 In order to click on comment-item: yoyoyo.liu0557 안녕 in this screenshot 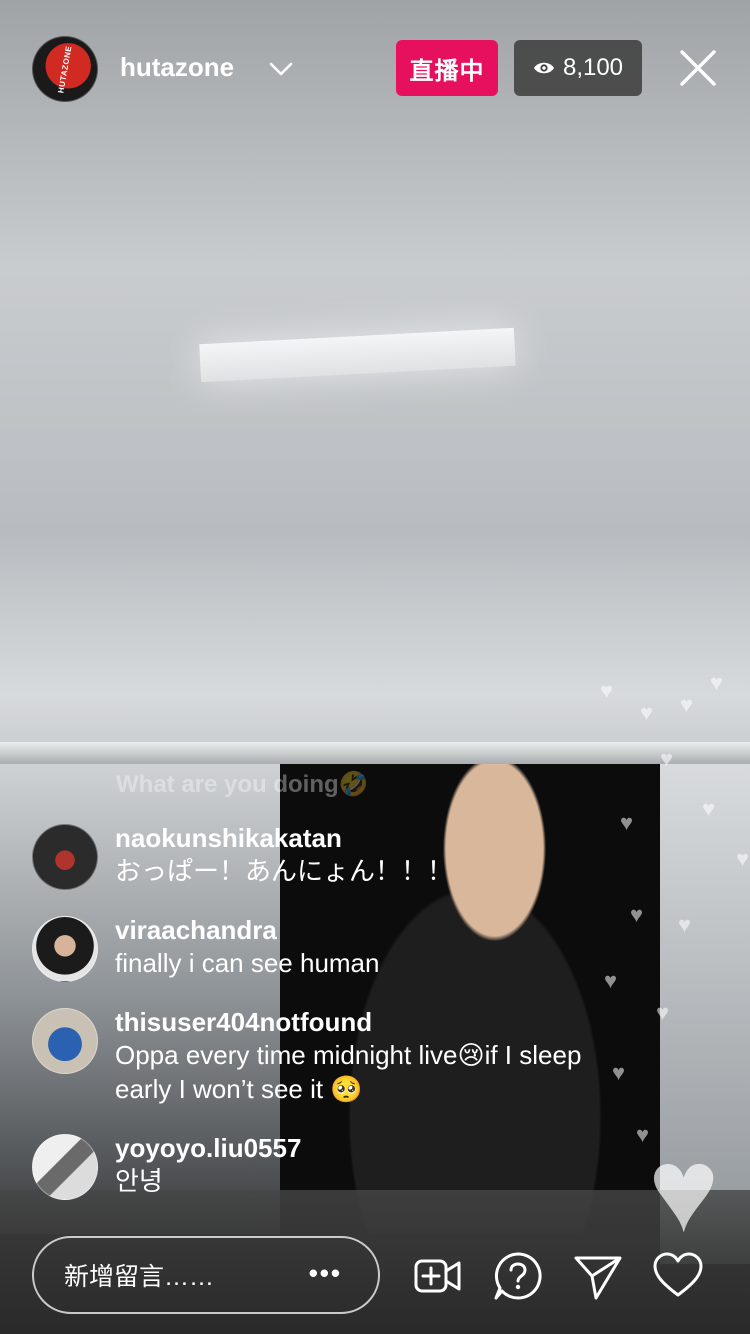, I will do `click(327, 1166)`.